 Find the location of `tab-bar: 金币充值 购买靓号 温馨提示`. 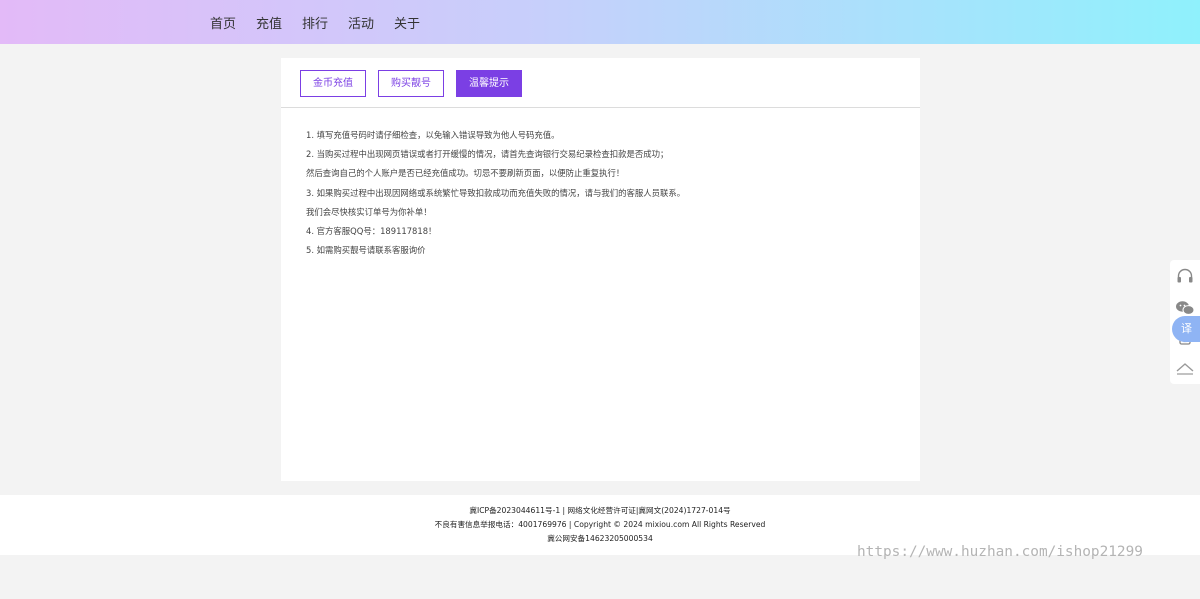

tab-bar: 金币充值 购买靓号 温馨提示 is located at coordinates (600, 83).